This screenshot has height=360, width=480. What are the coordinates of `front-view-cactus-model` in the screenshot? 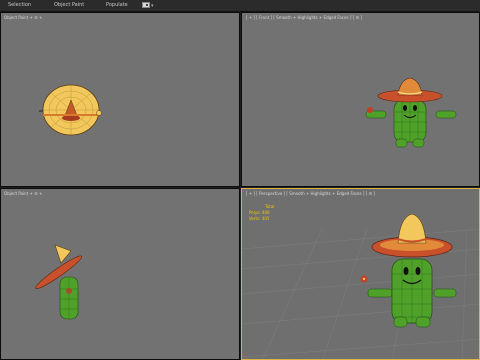 It's located at (411, 112).